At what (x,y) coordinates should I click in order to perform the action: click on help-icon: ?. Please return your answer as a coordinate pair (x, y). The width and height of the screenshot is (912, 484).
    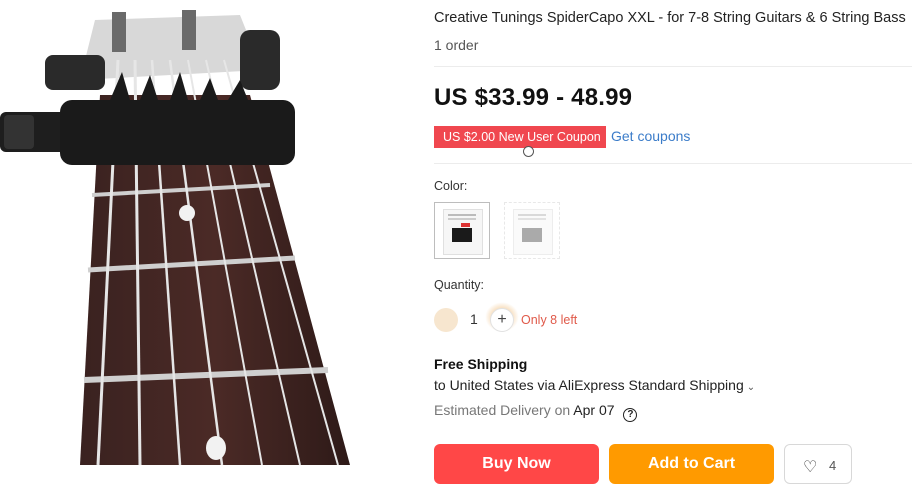
    Looking at the image, I should click on (630, 415).